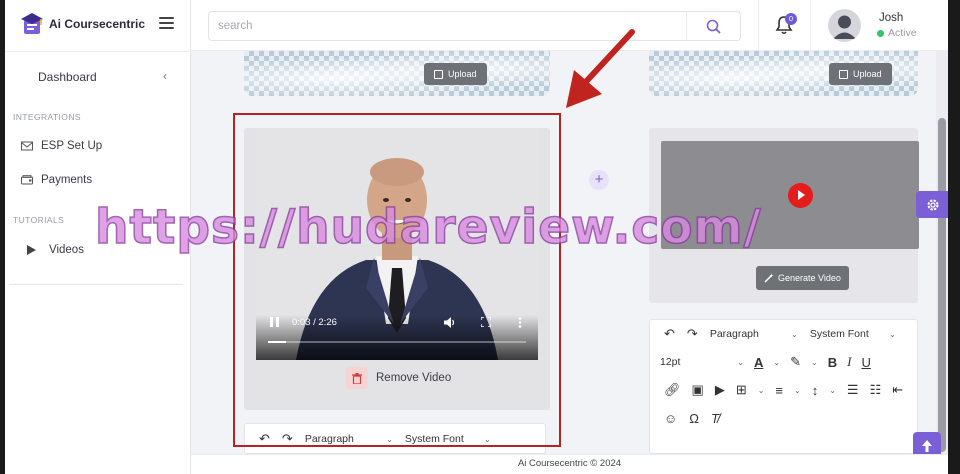 The image size is (960, 474). I want to click on add-block-button: +, so click(599, 180).